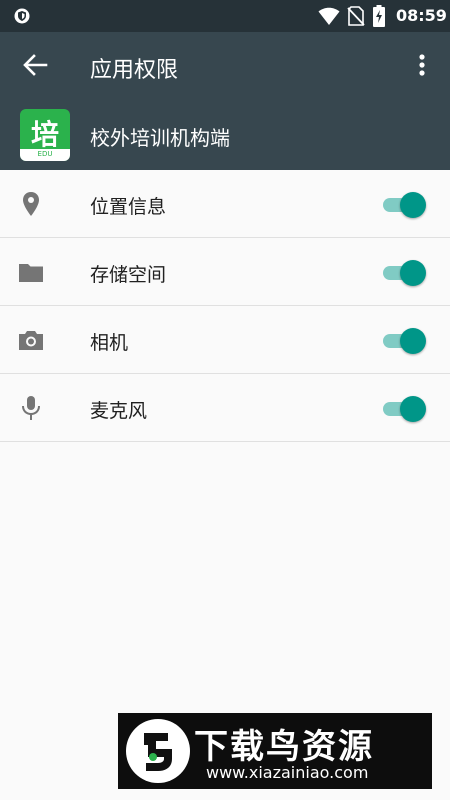 The height and width of the screenshot is (800, 450). Describe the element at coordinates (421, 15) in the screenshot. I see `status-time: 08:59` at that location.